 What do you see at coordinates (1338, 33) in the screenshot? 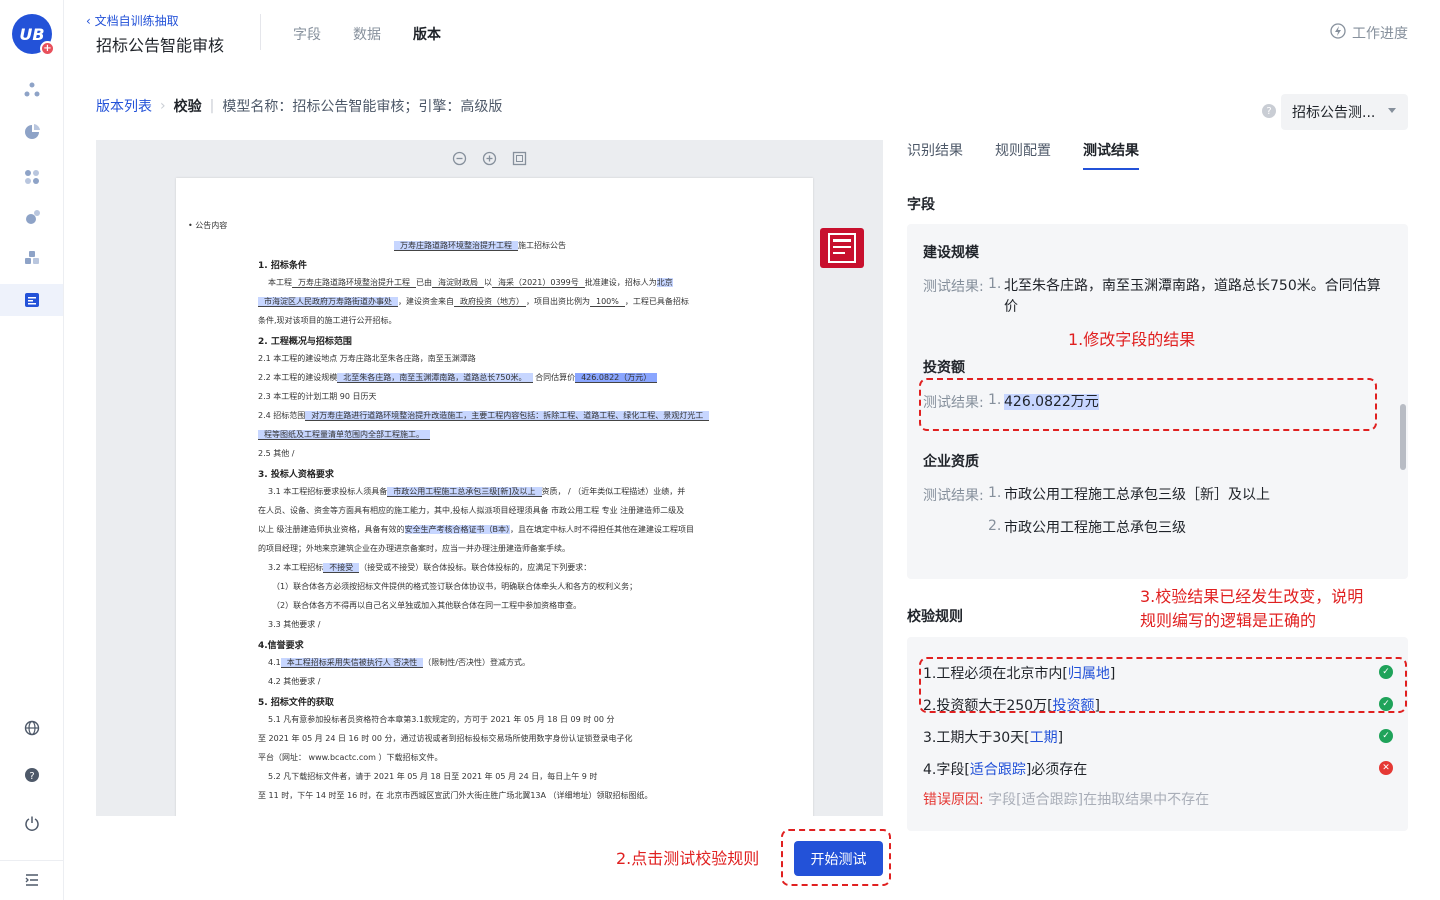
I see `lightning-icon` at bounding box center [1338, 33].